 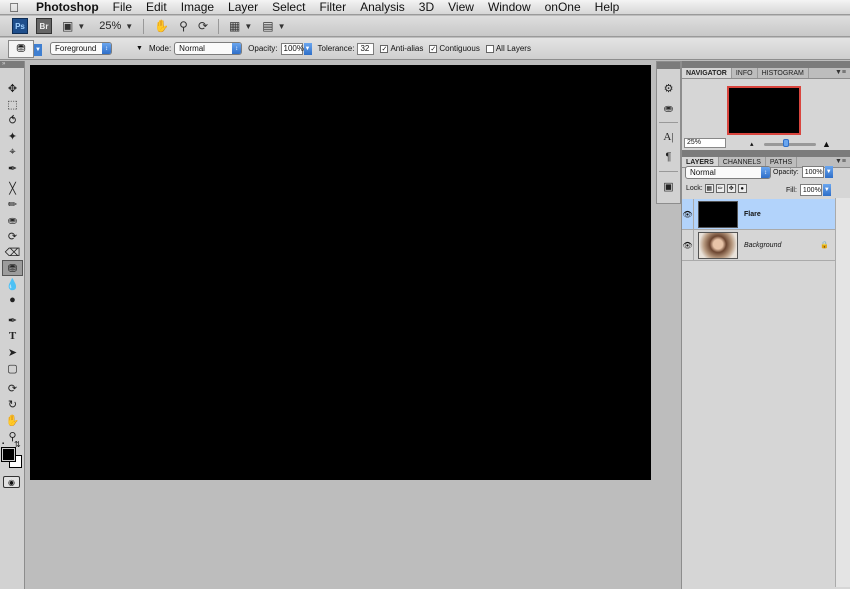 I want to click on layer-row-flare: 👁 Flare, so click(x=758, y=214).